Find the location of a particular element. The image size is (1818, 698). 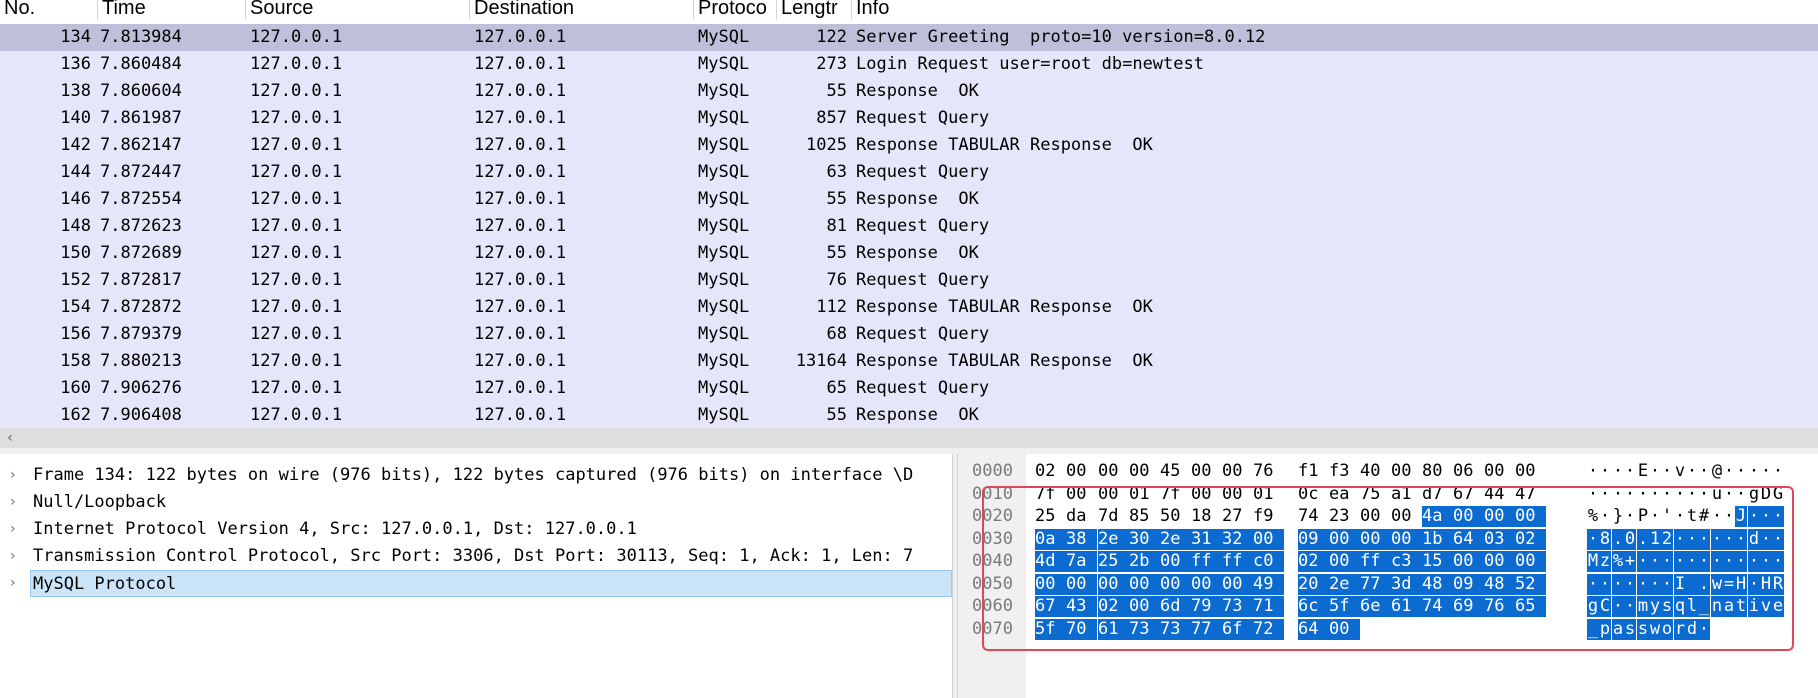

hex-offset: 0000 is located at coordinates (992, 471).